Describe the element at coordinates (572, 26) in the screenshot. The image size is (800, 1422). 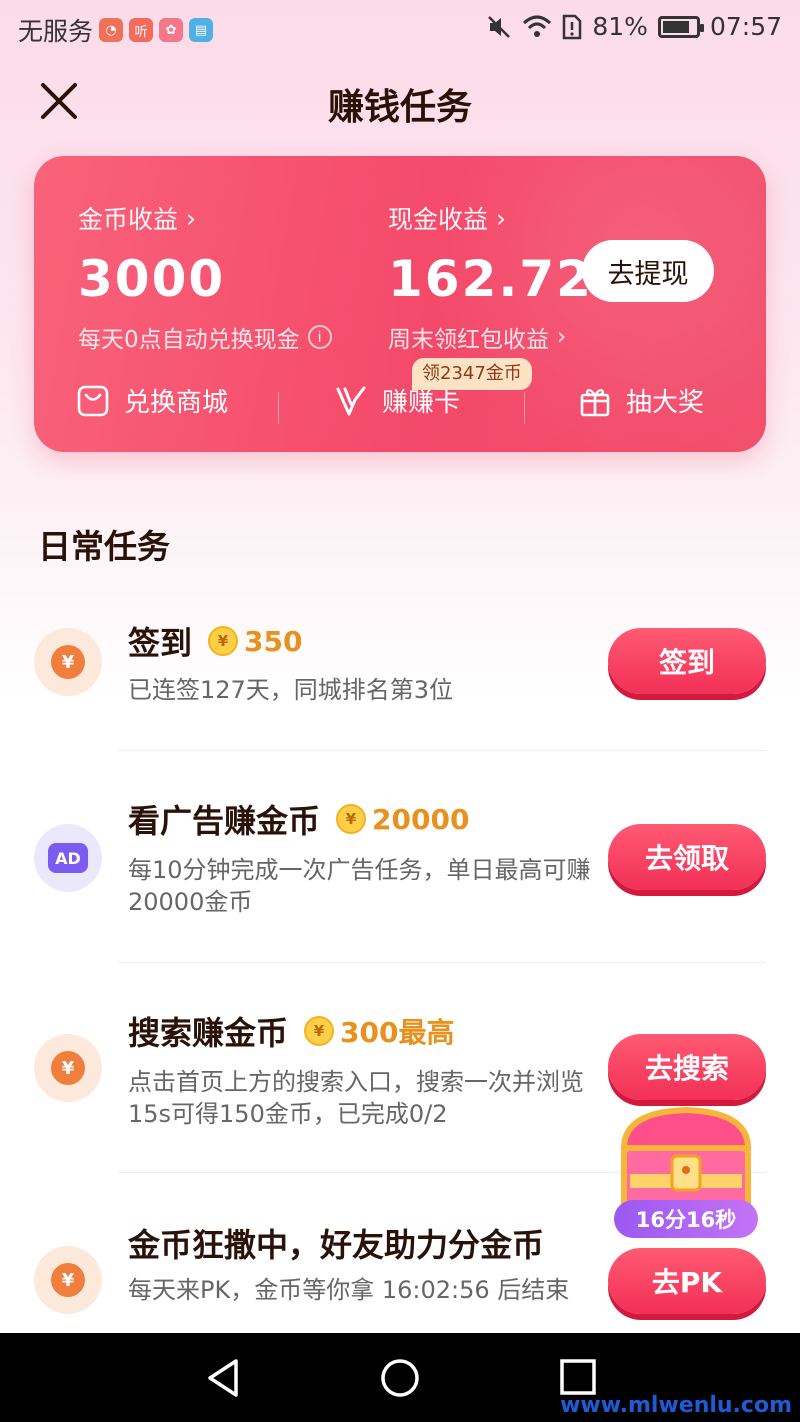
I see `sim-alert-icon` at that location.